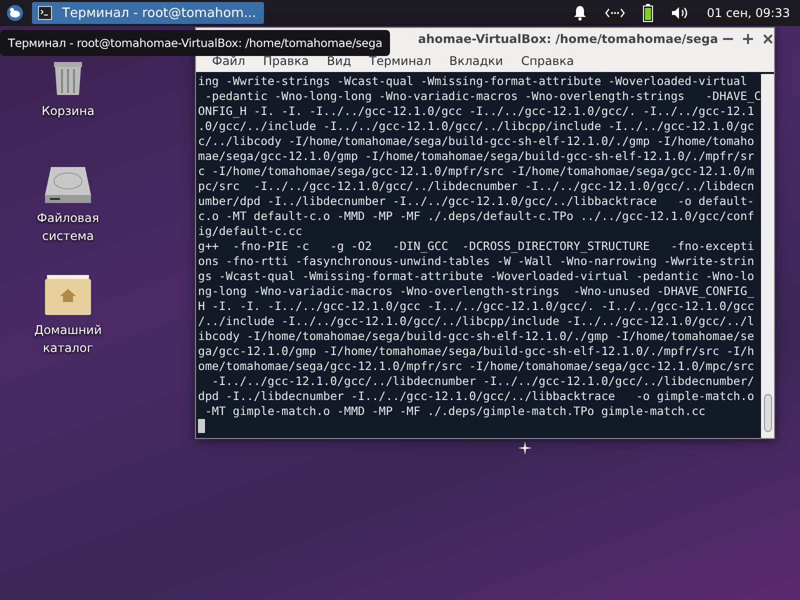 The height and width of the screenshot is (600, 800). Describe the element at coordinates (286, 61) in the screenshot. I see `menu-item: Правка` at that location.